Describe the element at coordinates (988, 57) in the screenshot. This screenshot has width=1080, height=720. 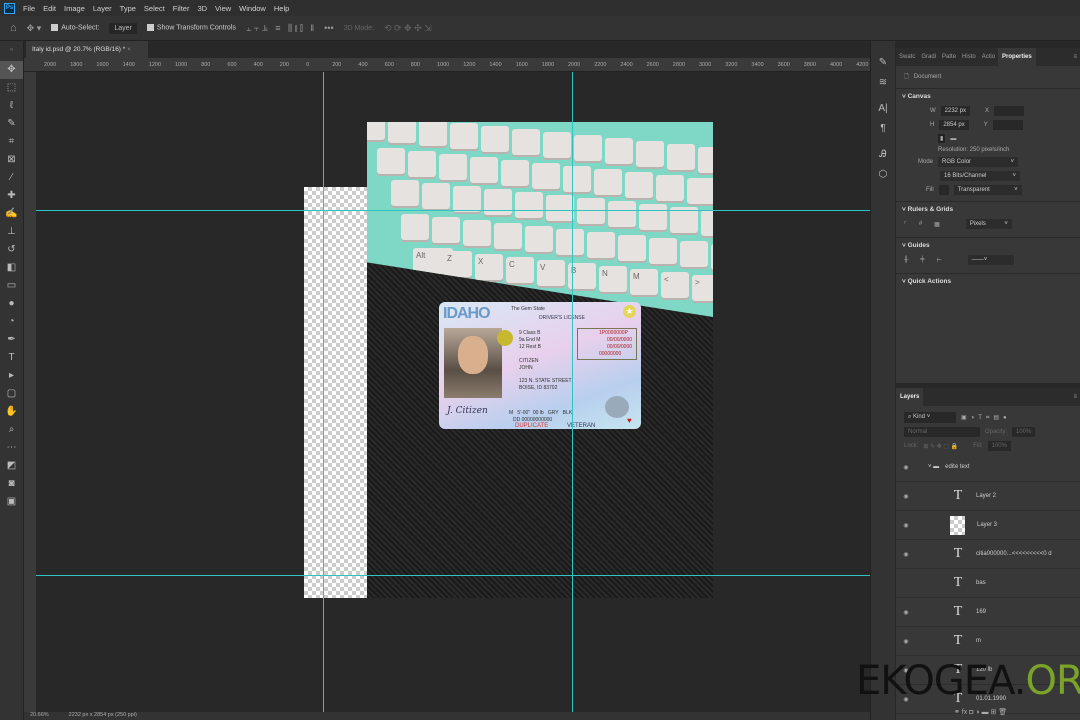
I see `tab-actions: Actio` at that location.